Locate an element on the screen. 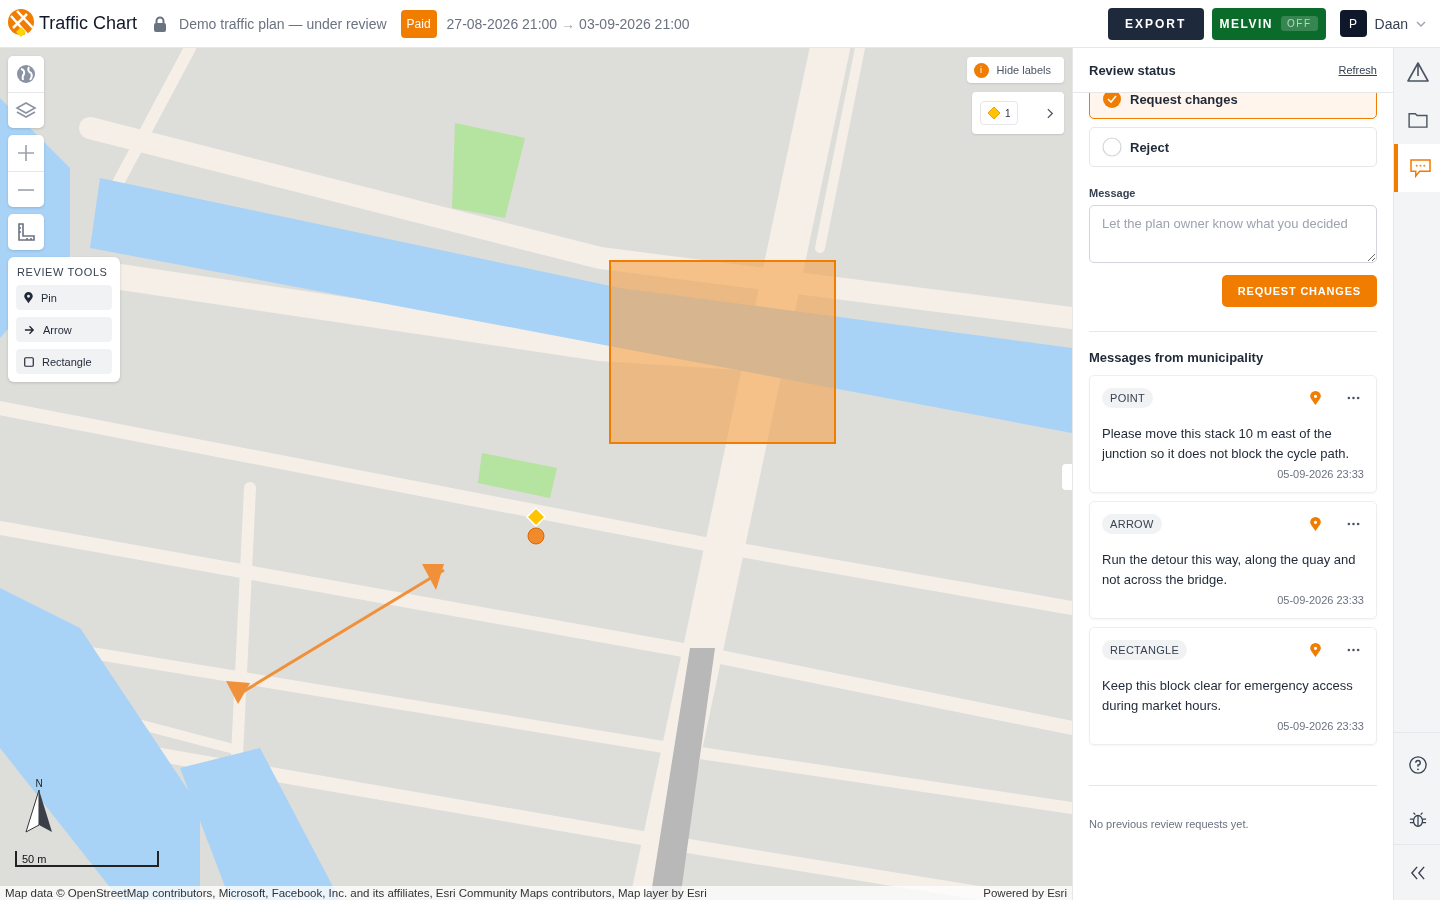 The image size is (1440, 900). ruler-icon is located at coordinates (26, 232).